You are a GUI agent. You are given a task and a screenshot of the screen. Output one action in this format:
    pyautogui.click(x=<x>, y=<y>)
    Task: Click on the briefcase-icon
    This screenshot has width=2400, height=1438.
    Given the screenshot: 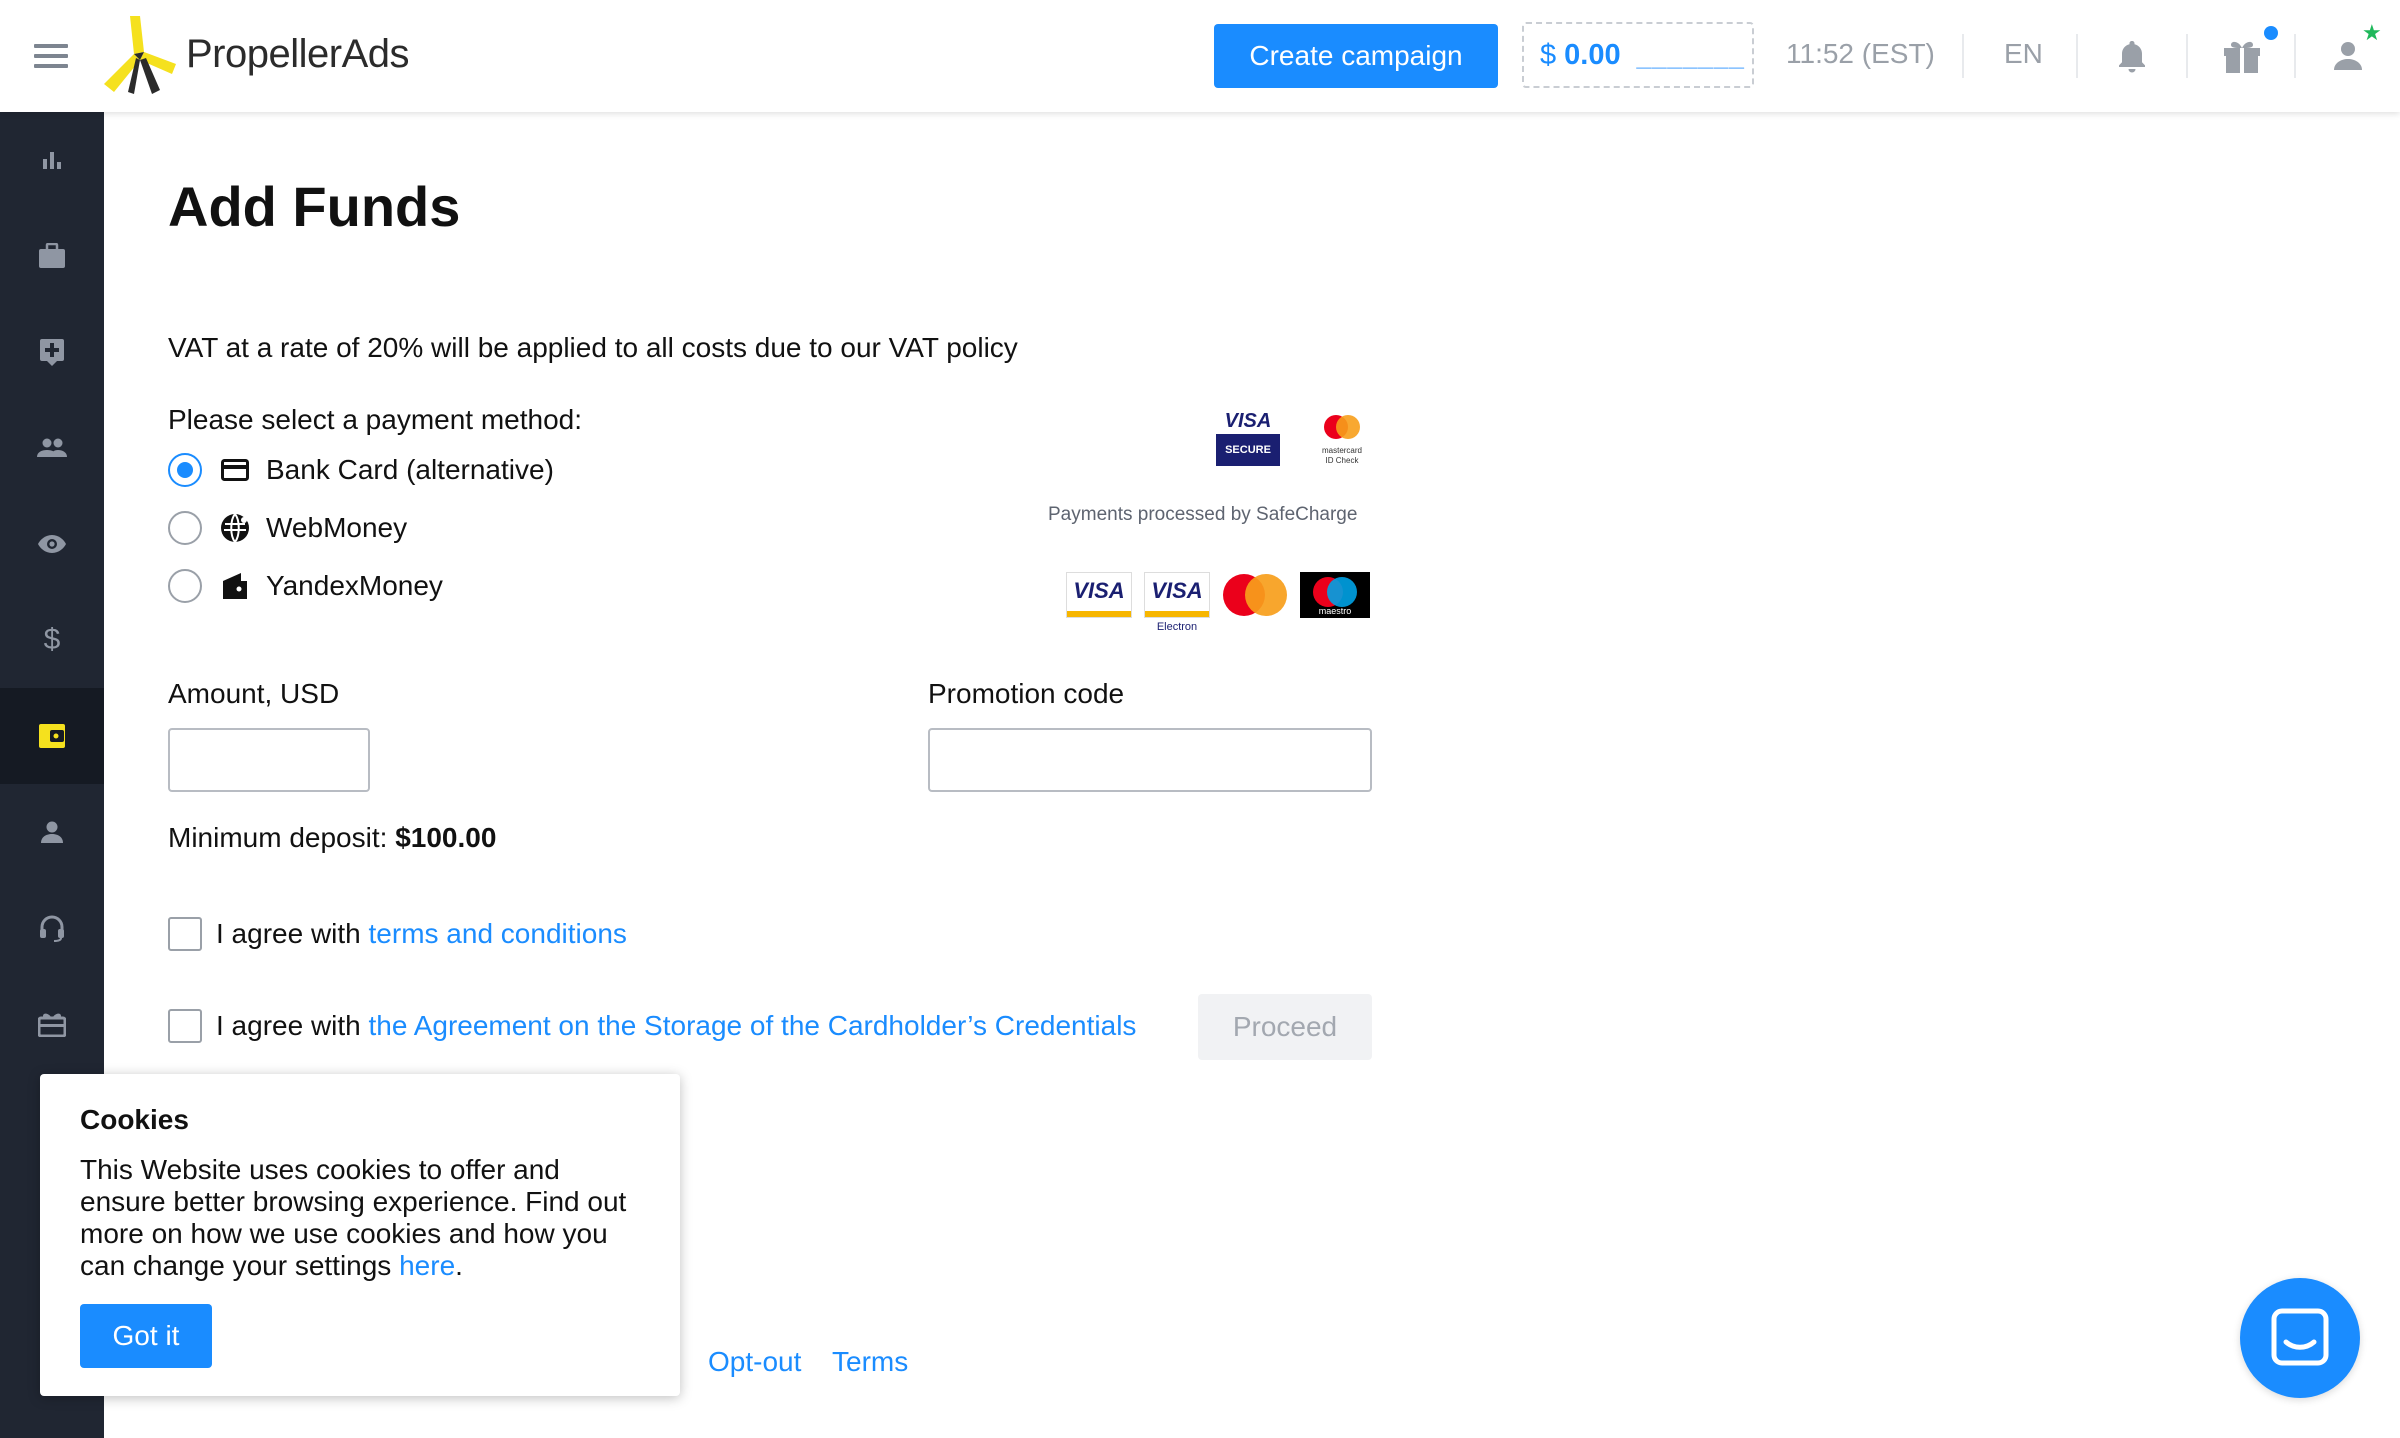 What is the action you would take?
    pyautogui.click(x=52, y=255)
    